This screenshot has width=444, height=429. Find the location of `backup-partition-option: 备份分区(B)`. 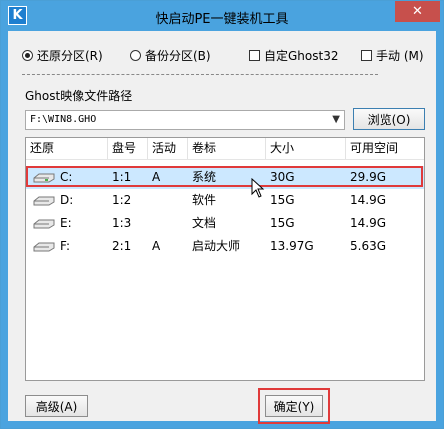

backup-partition-option: 备份分区(B) is located at coordinates (170, 55).